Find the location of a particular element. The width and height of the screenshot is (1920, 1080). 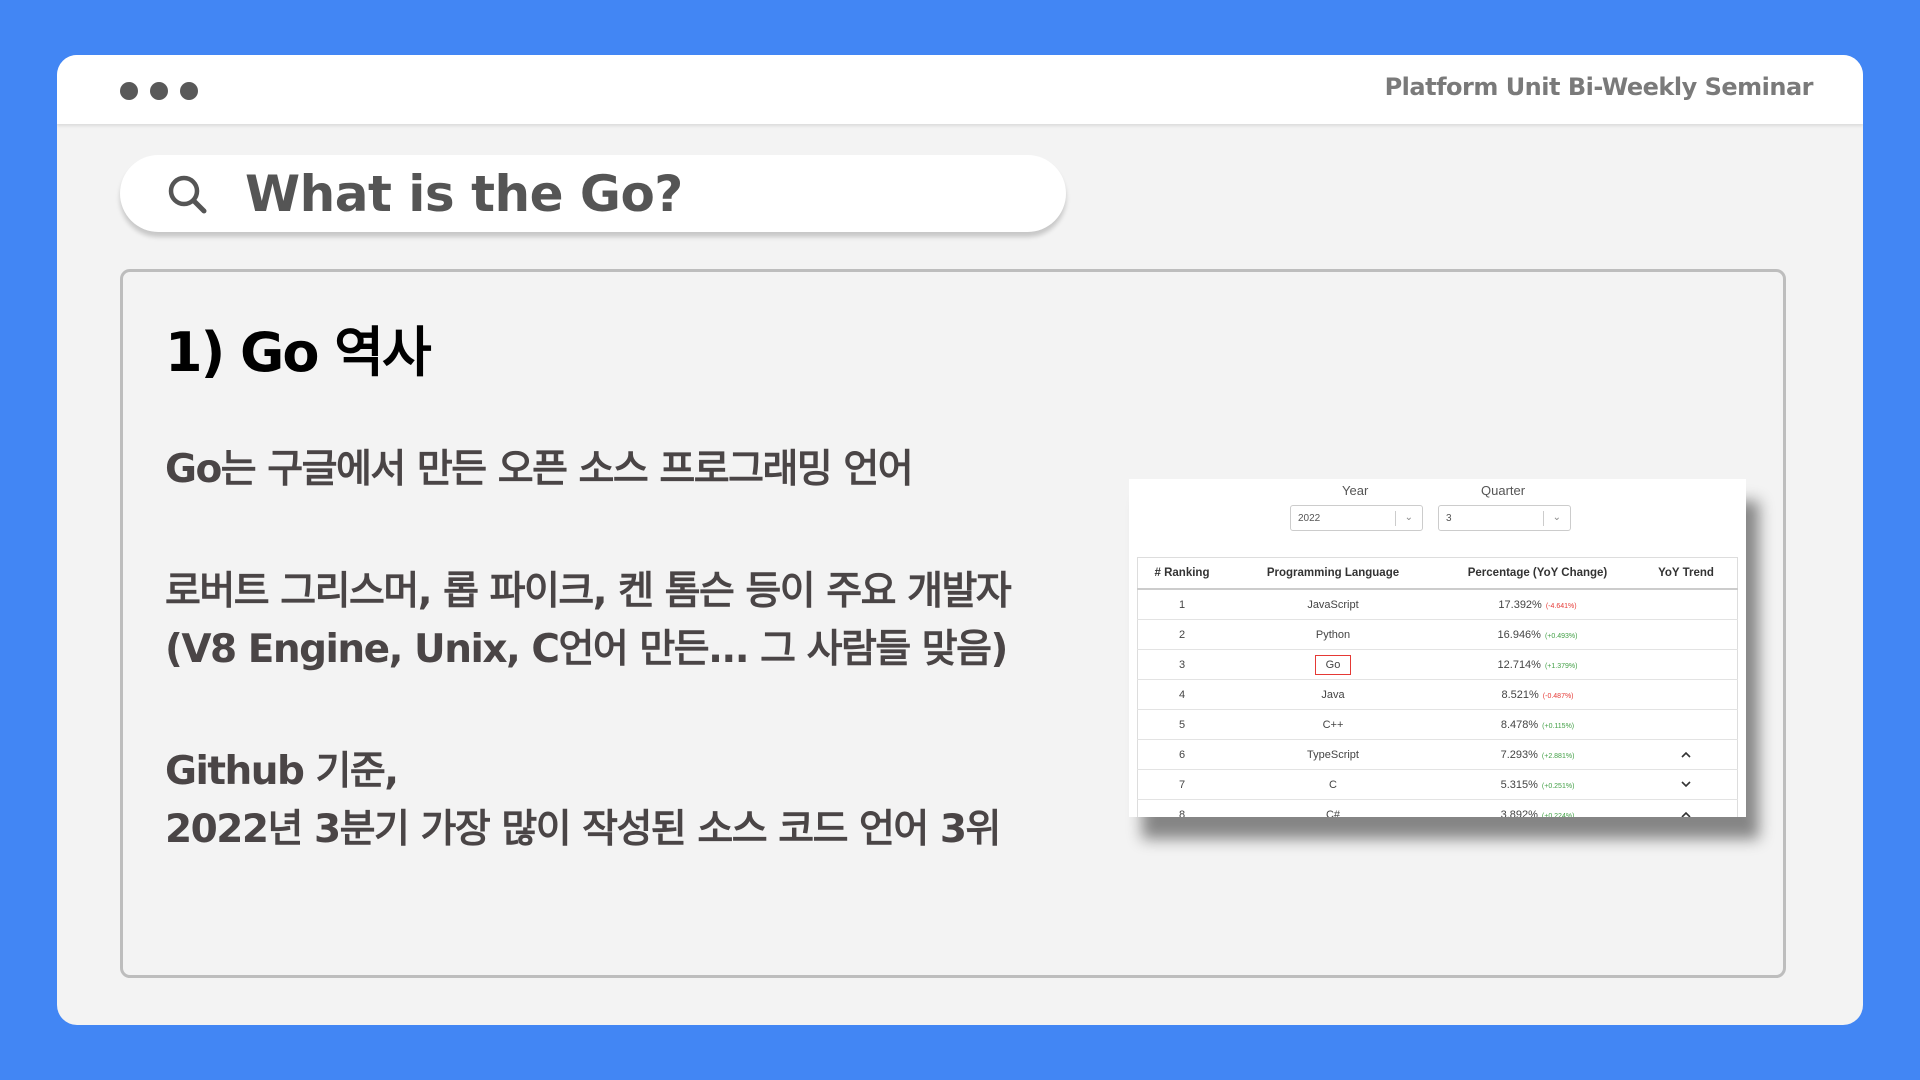

table-row: 5 C++ 8.478% (+0.115%) is located at coordinates (1437, 724).